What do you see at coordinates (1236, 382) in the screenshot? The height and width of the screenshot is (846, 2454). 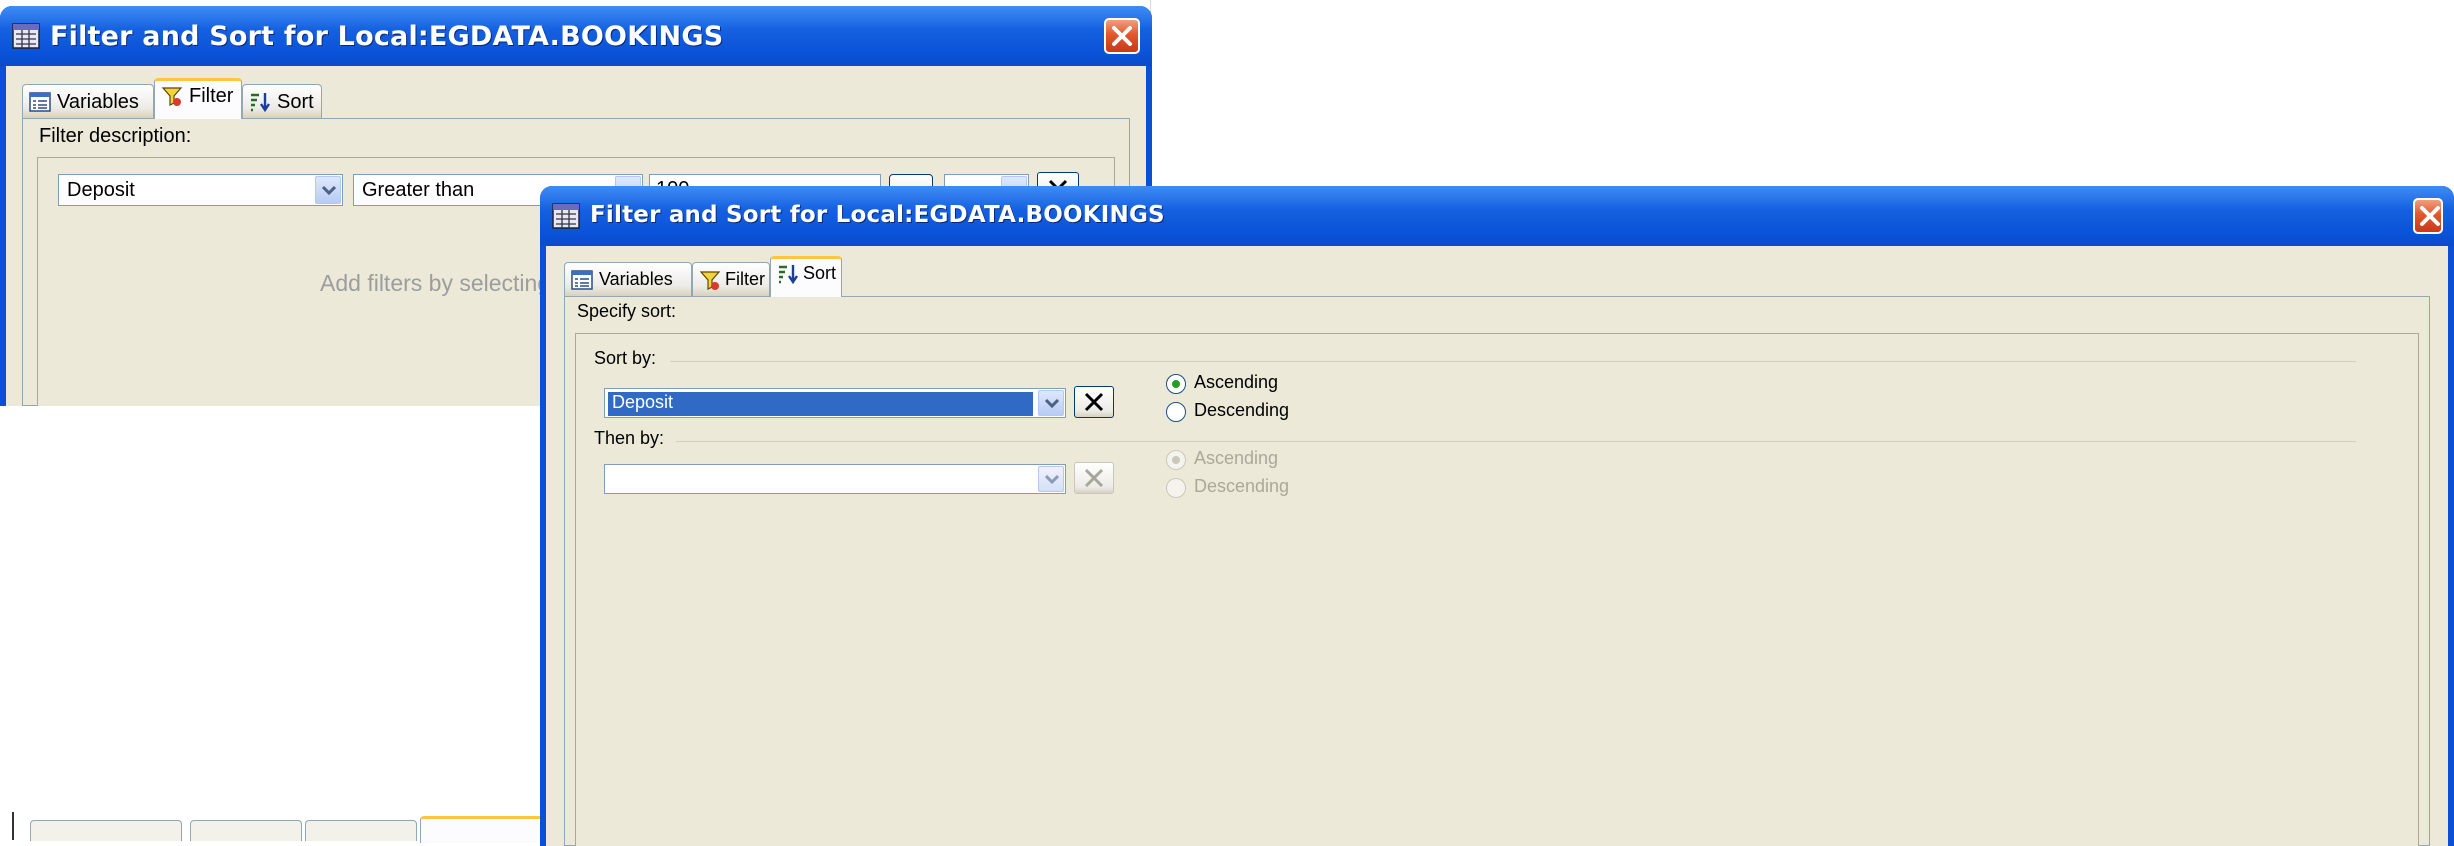 I see `sort-by-ascending-label: Ascending` at bounding box center [1236, 382].